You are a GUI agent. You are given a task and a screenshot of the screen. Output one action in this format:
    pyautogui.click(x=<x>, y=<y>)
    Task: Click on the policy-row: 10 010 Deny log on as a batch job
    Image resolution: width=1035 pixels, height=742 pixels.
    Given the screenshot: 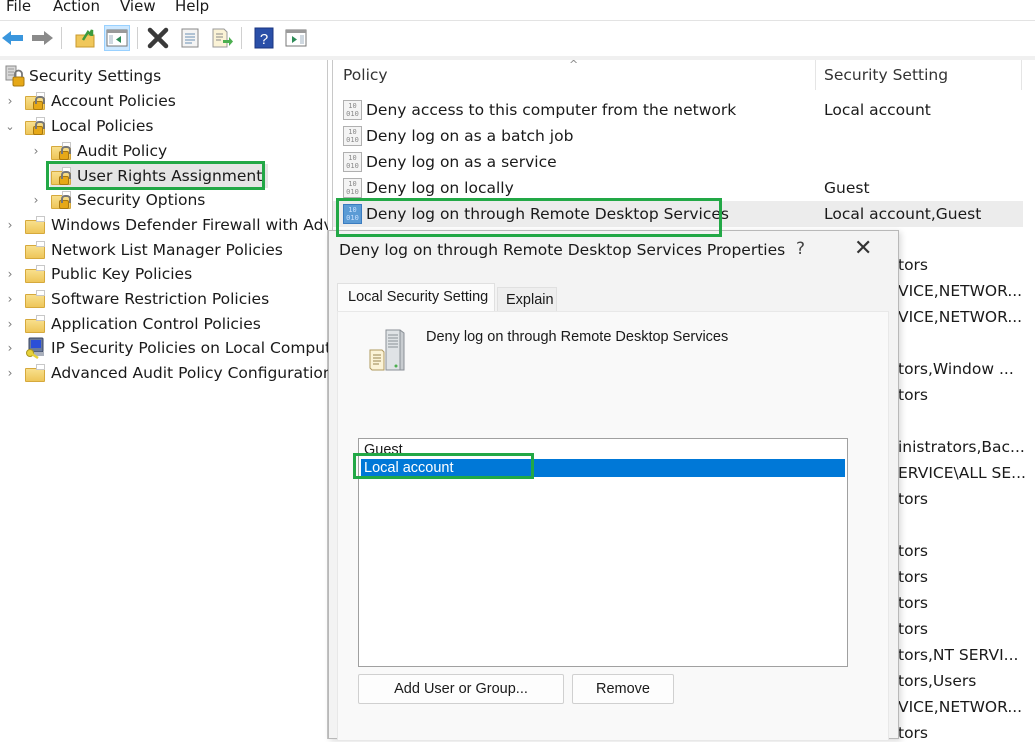 What is the action you would take?
    pyautogui.click(x=678, y=136)
    